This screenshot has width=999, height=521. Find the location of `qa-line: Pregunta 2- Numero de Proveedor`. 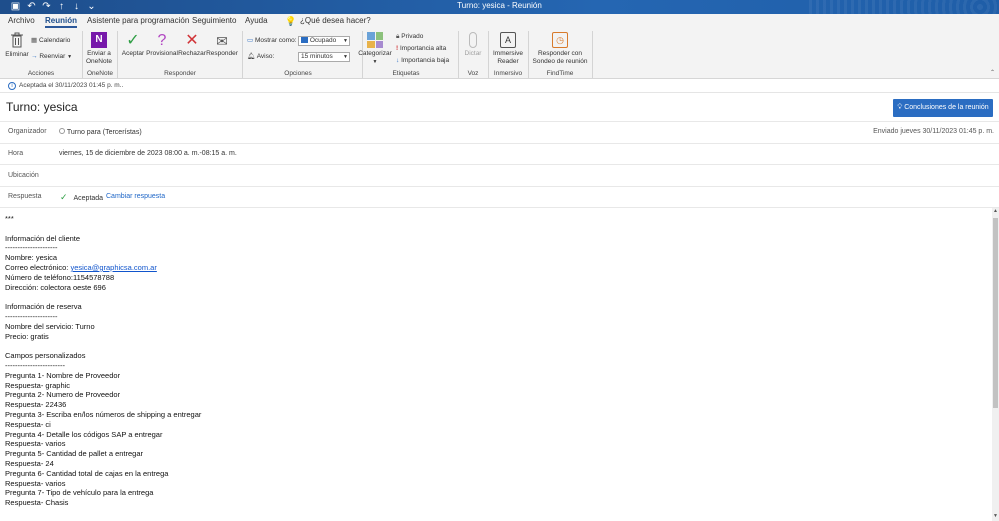

qa-line: Pregunta 2- Numero de Proveedor is located at coordinates (63, 395).